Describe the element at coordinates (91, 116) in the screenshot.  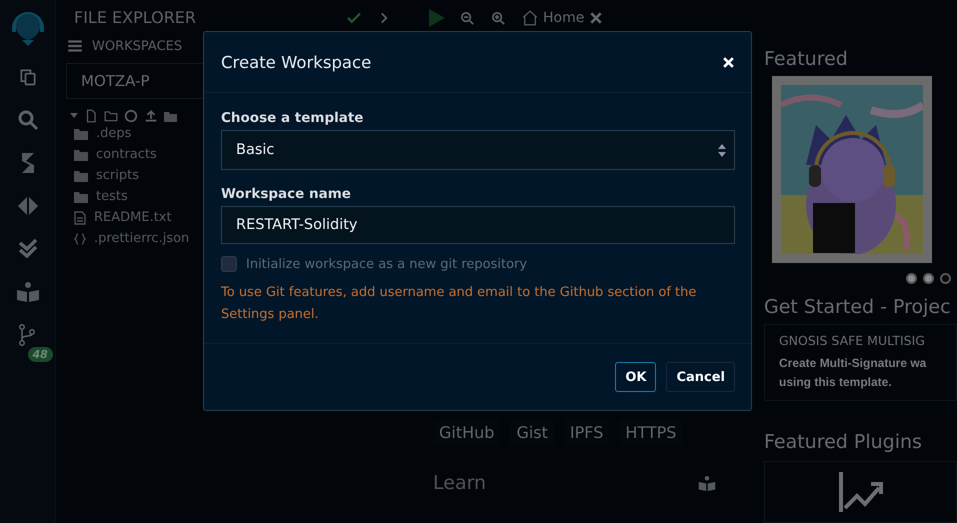
I see `new-file-icon` at that location.